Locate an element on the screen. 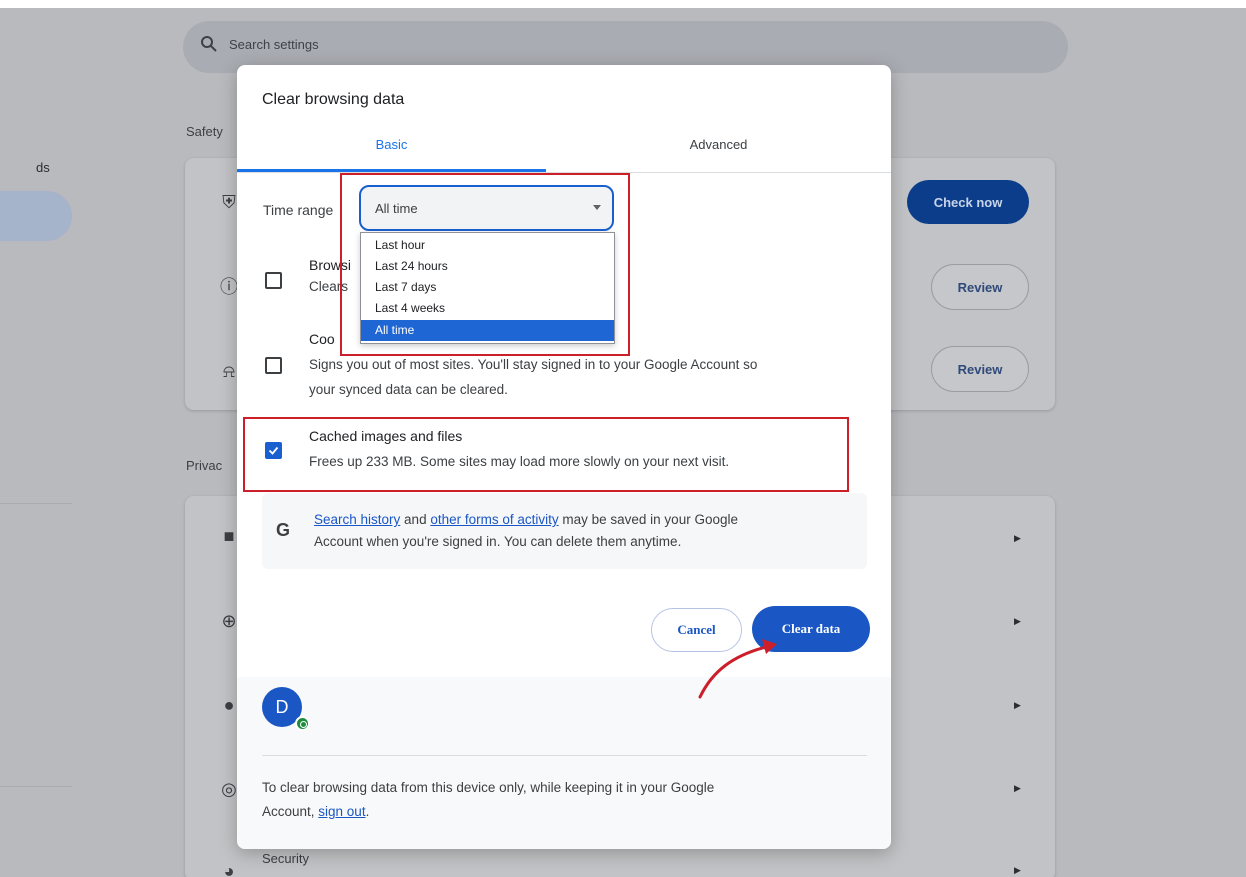  browsing-history-checkbox is located at coordinates (273, 280).